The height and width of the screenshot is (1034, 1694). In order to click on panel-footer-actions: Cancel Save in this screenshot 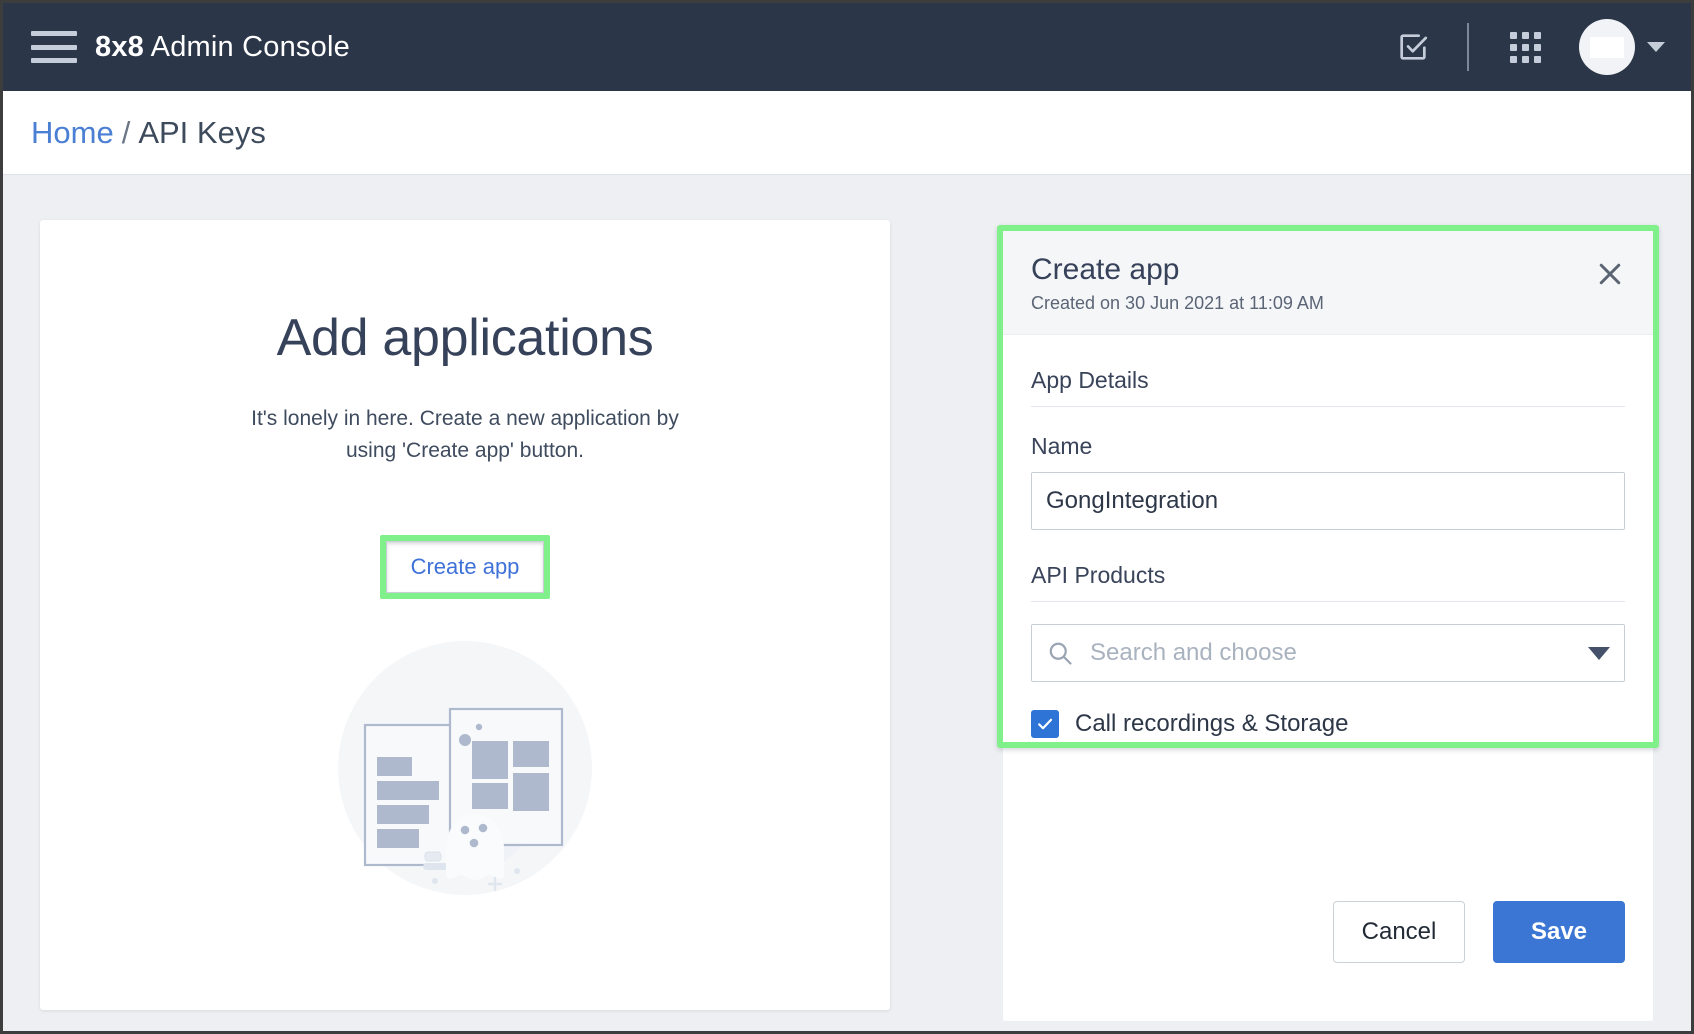, I will do `click(1479, 932)`.